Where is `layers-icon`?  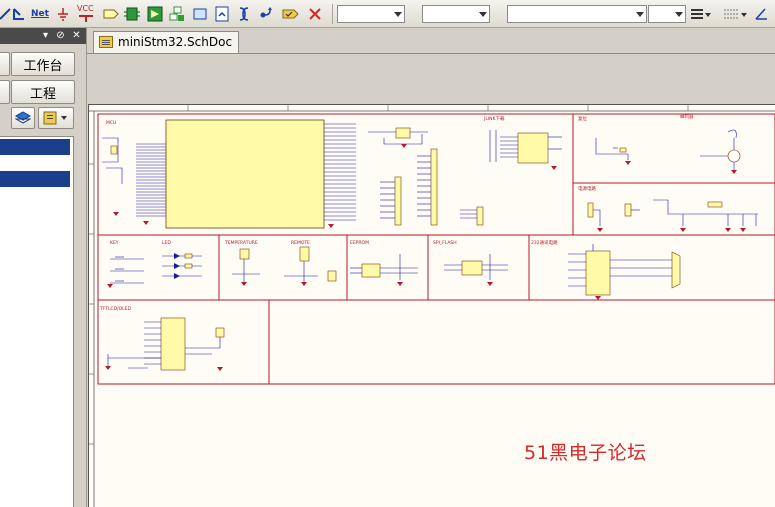
layers-icon is located at coordinates (23, 117).